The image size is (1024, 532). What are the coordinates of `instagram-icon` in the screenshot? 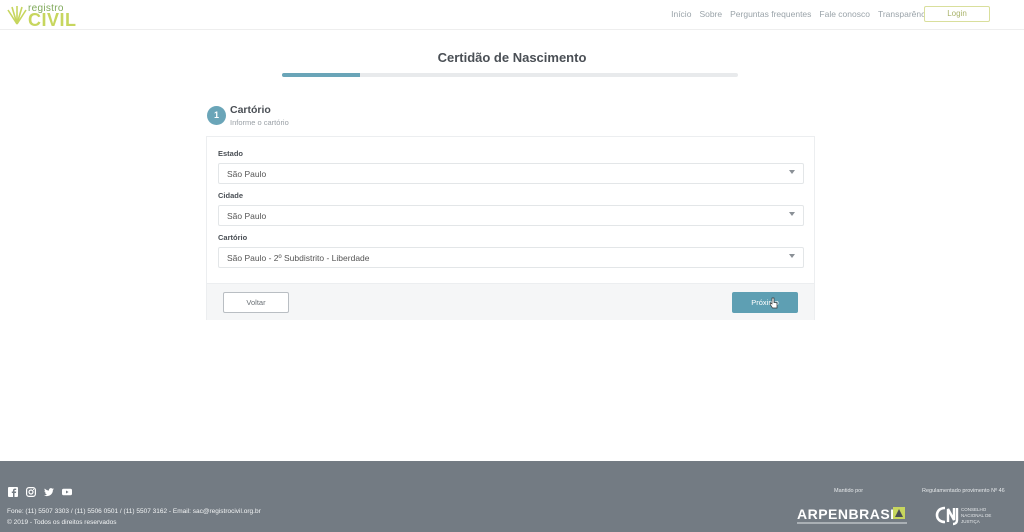 It's located at (31, 492).